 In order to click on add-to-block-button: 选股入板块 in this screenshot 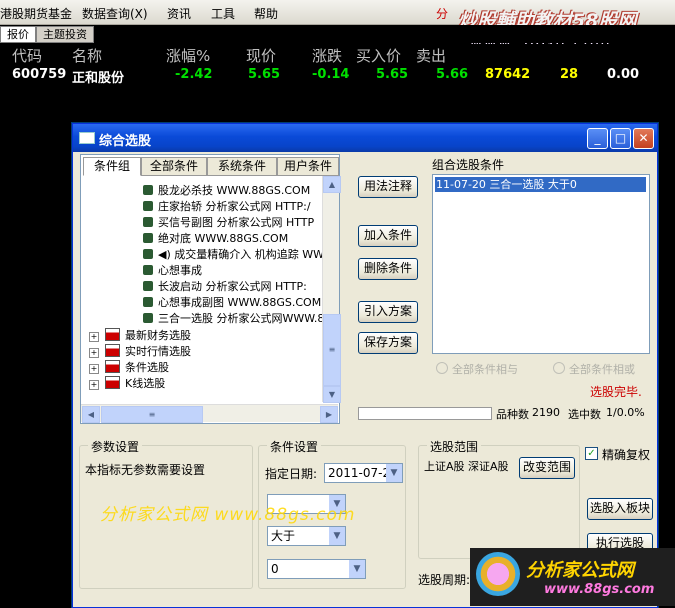, I will do `click(620, 509)`.